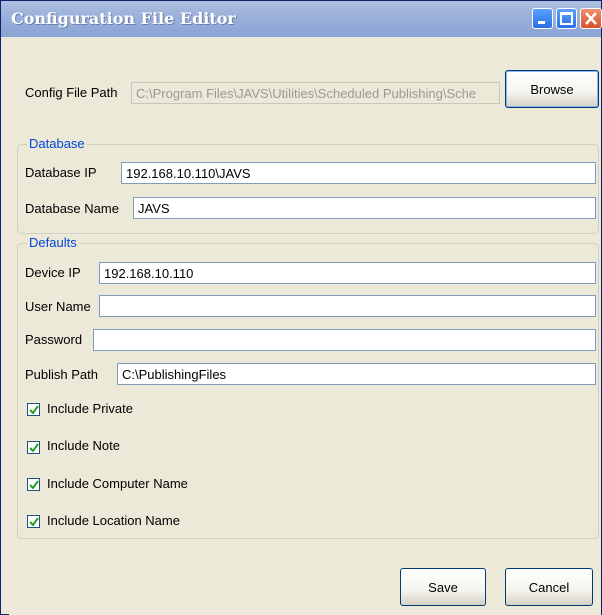 Image resolution: width=602 pixels, height=615 pixels. I want to click on include-computer-name-label: Include Computer Name, so click(117, 483).